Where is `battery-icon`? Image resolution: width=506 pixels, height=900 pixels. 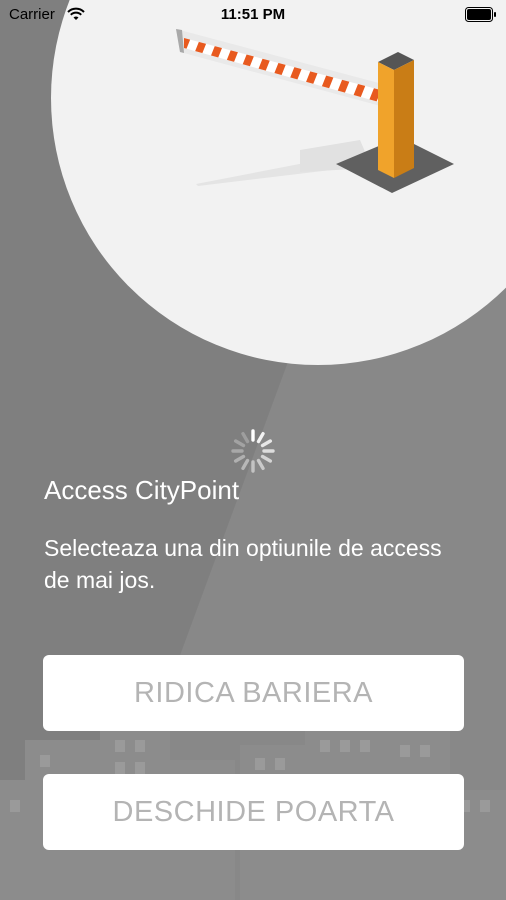 battery-icon is located at coordinates (480, 14).